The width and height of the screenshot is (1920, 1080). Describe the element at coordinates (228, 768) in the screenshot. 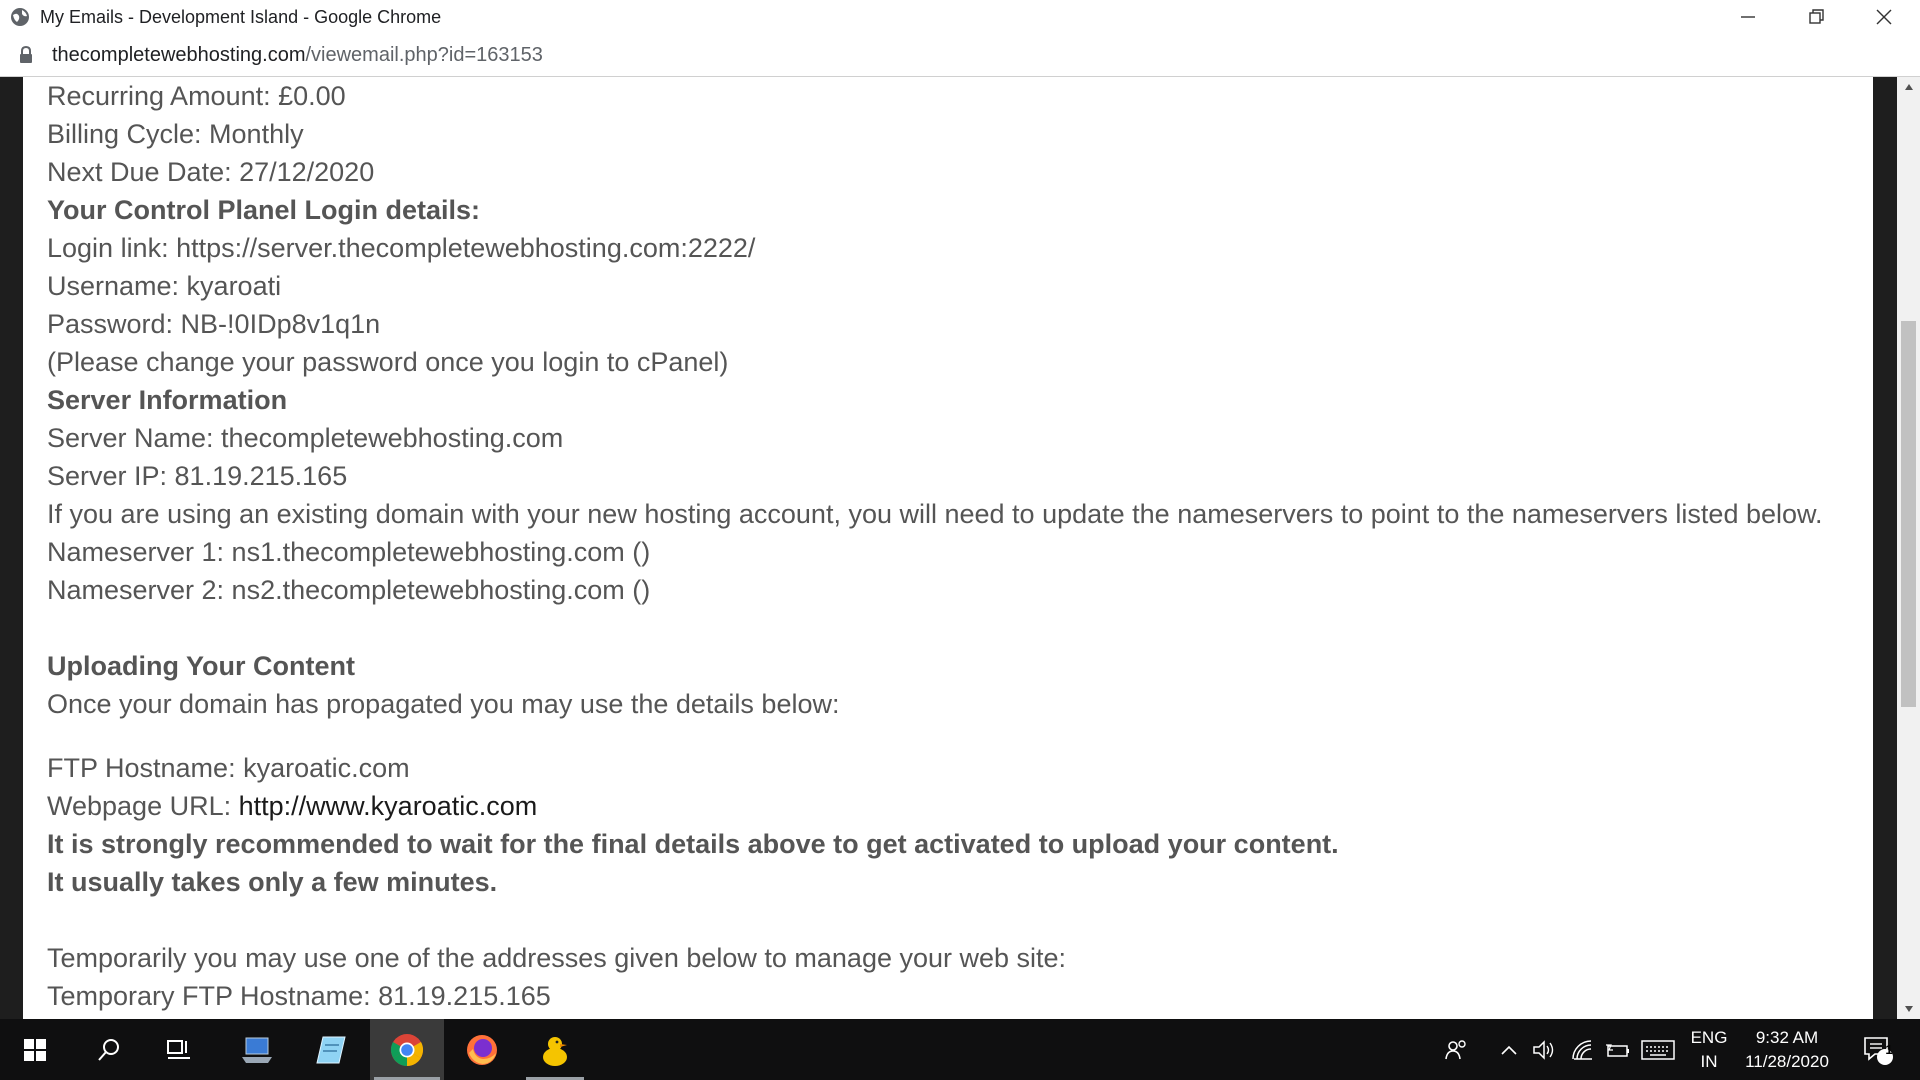

I see `ftp-hostname: FTP Hostname: kyaroatic.com` at that location.